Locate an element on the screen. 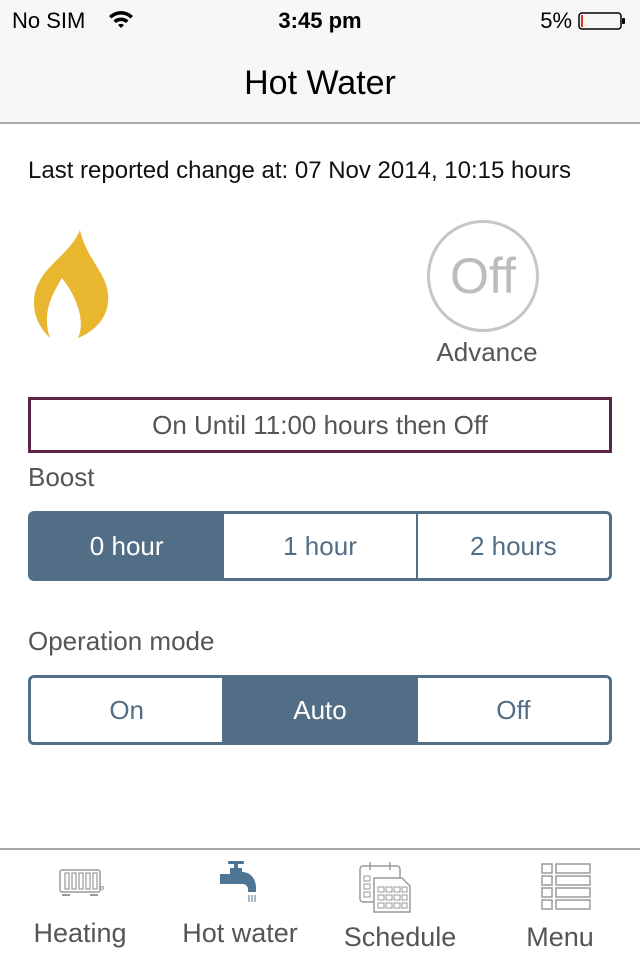 This screenshot has height=960, width=640. boost-label: Boost is located at coordinates (61, 477).